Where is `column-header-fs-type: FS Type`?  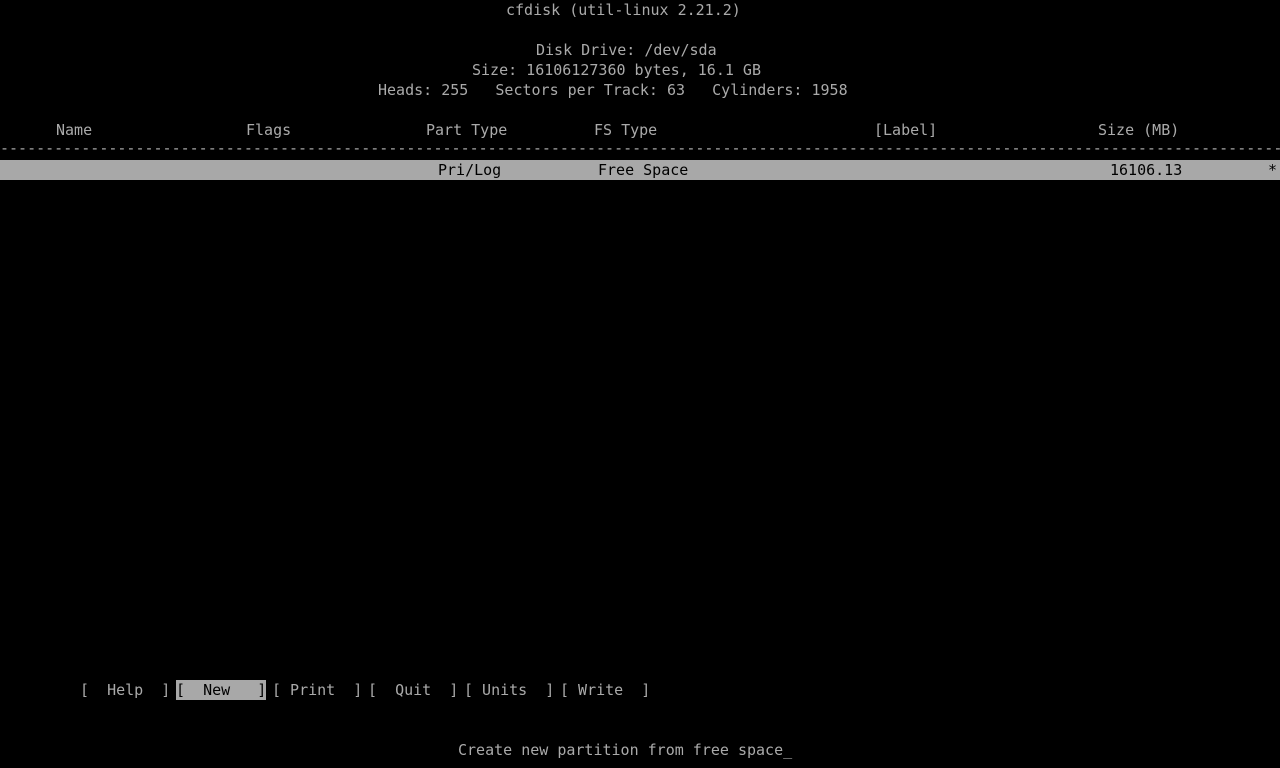 column-header-fs-type: FS Type is located at coordinates (626, 130).